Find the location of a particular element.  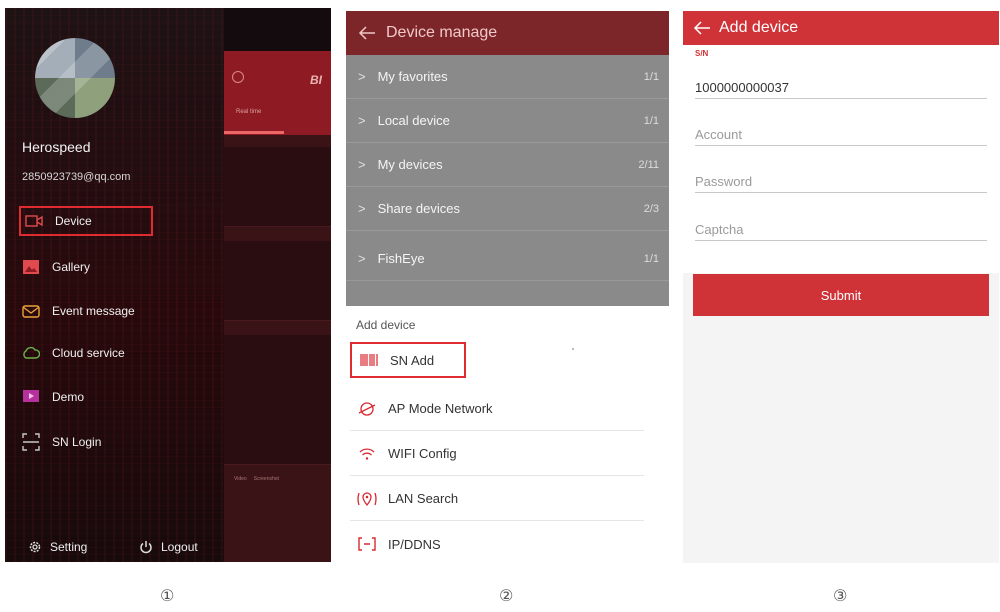

menu-item-device: Device is located at coordinates (86, 221).